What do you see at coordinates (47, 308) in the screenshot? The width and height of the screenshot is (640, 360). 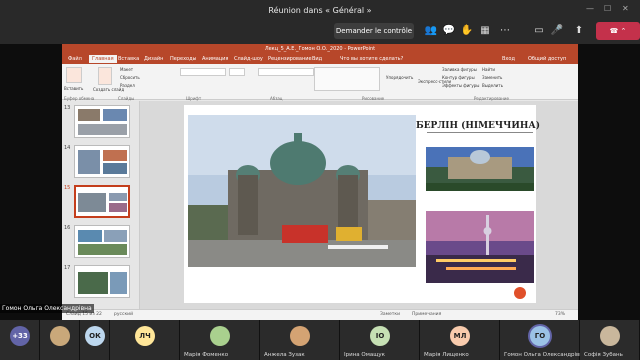 I see `presenter-name-label: Гомон Ольга Олександрівна` at bounding box center [47, 308].